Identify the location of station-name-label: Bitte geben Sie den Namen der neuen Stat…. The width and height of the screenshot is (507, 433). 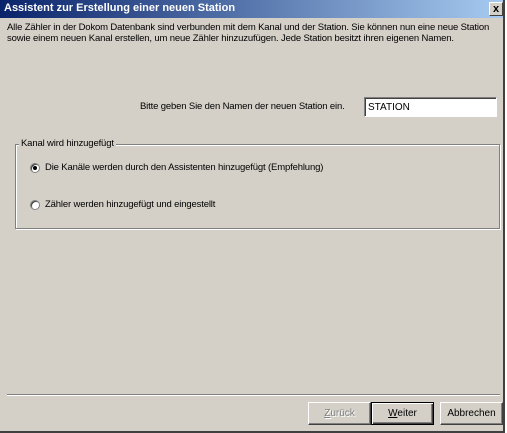
(242, 106).